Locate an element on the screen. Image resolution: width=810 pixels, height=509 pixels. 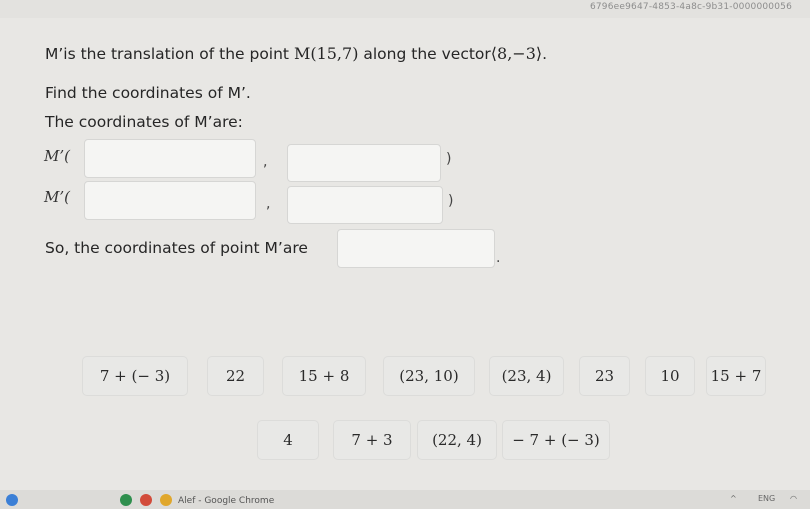
url-text: 6796ee9647-4853-4a8c-9b31-0000000056 is located at coordinates (690, 7).